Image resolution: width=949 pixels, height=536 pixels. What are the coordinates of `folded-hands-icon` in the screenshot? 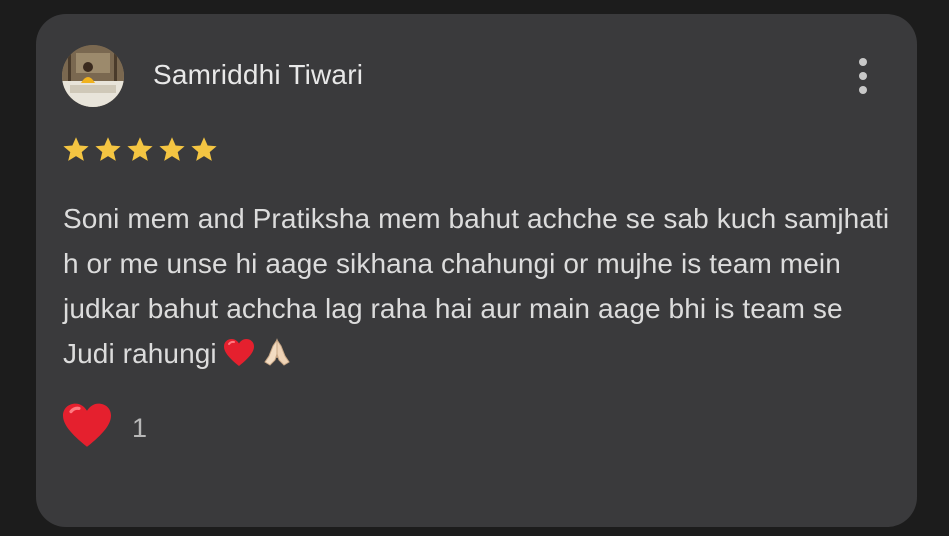 It's located at (277, 358).